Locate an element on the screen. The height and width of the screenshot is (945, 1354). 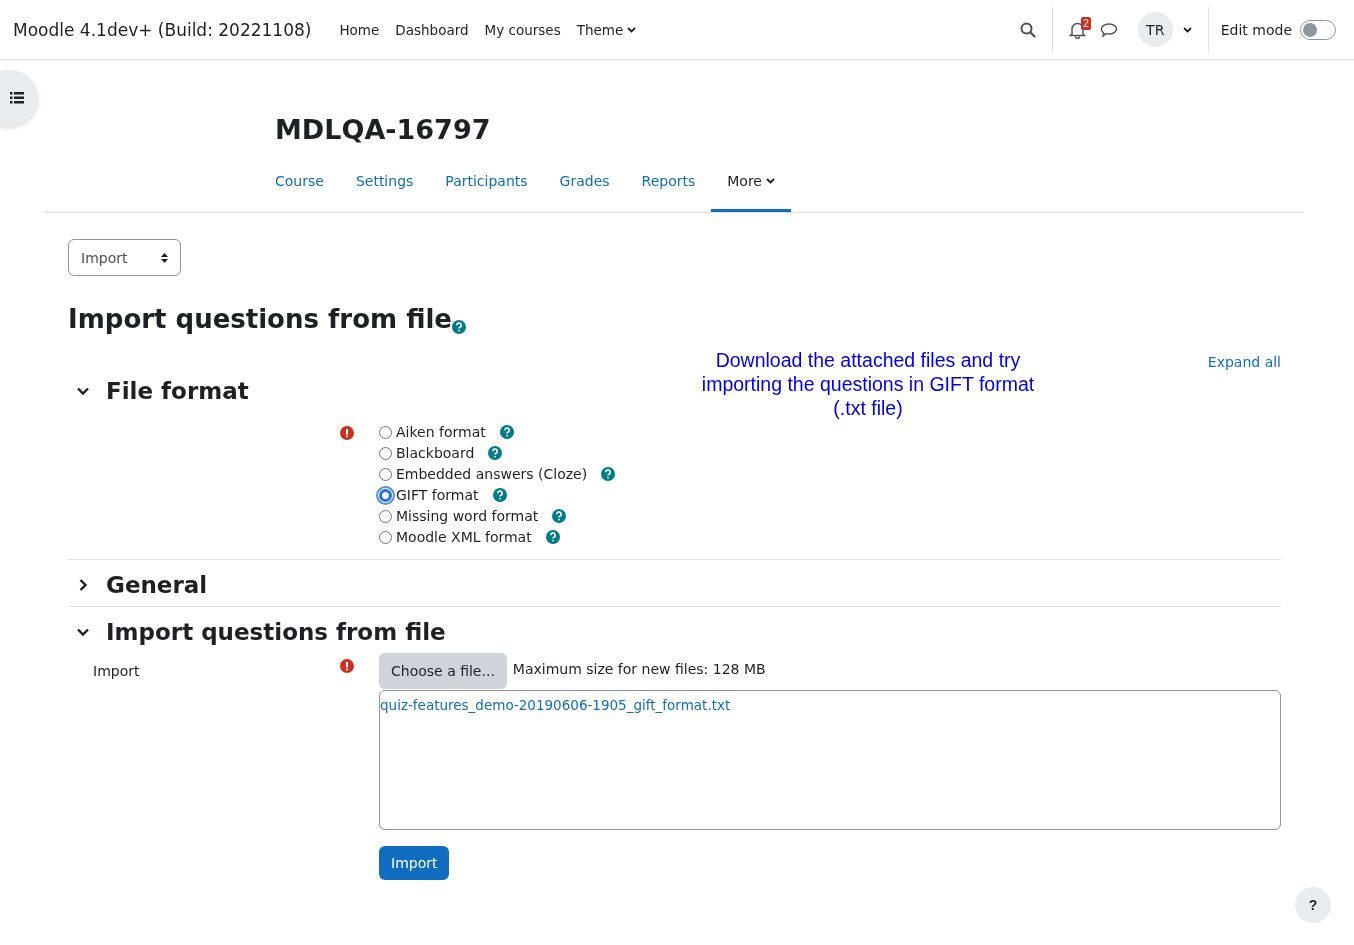
course-tab: More is located at coordinates (751, 188).